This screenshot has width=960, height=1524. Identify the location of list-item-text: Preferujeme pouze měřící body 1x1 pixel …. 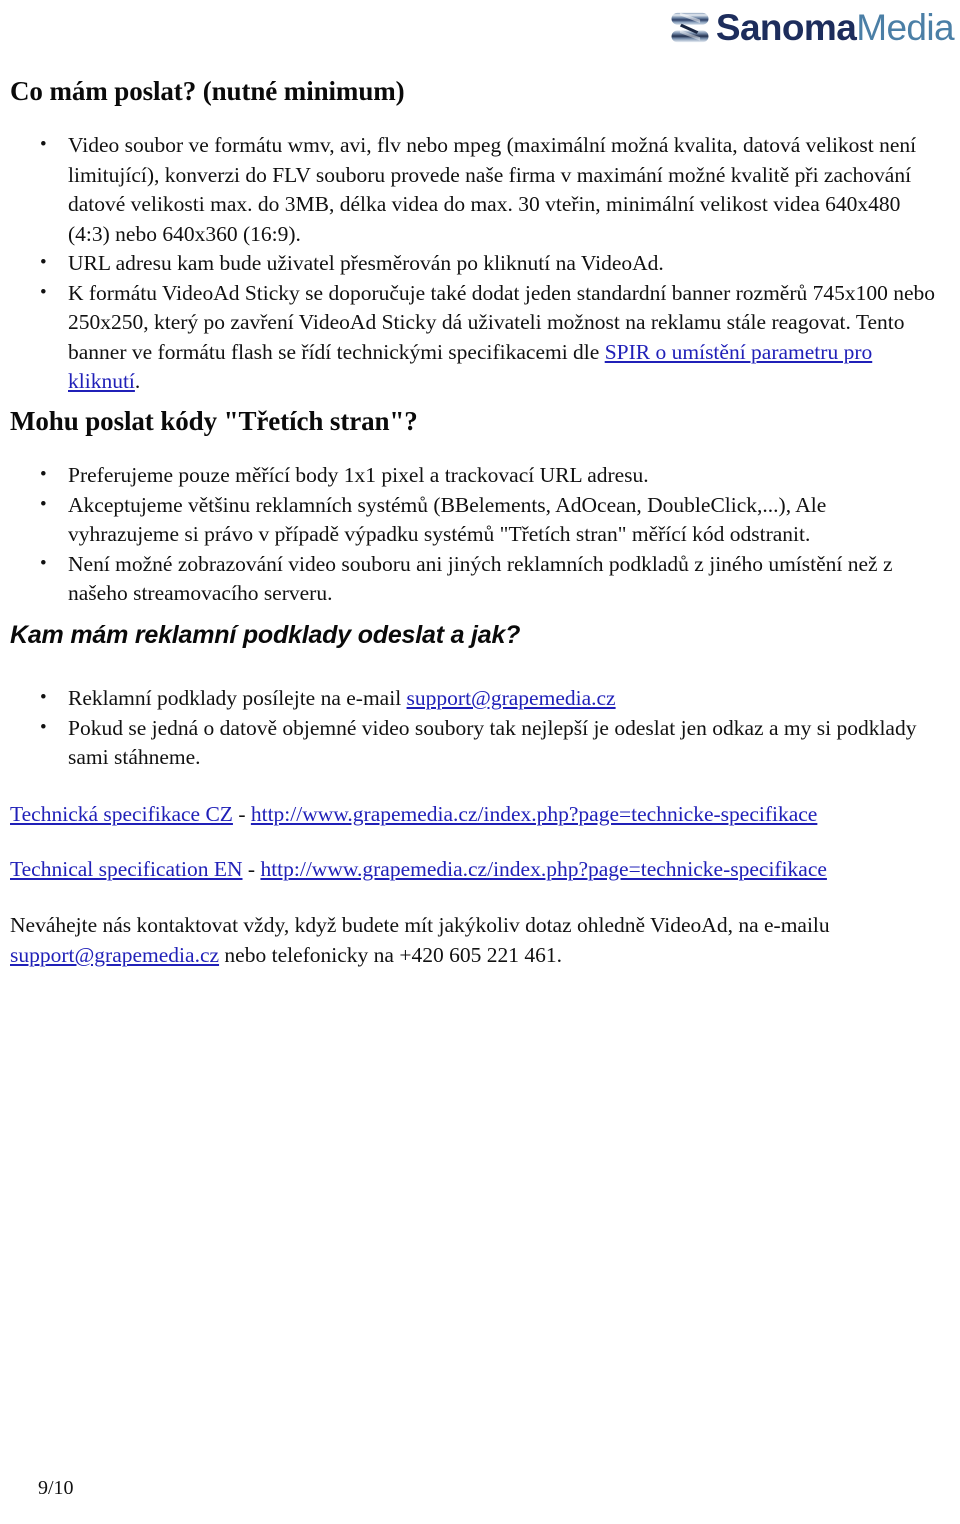
(358, 475).